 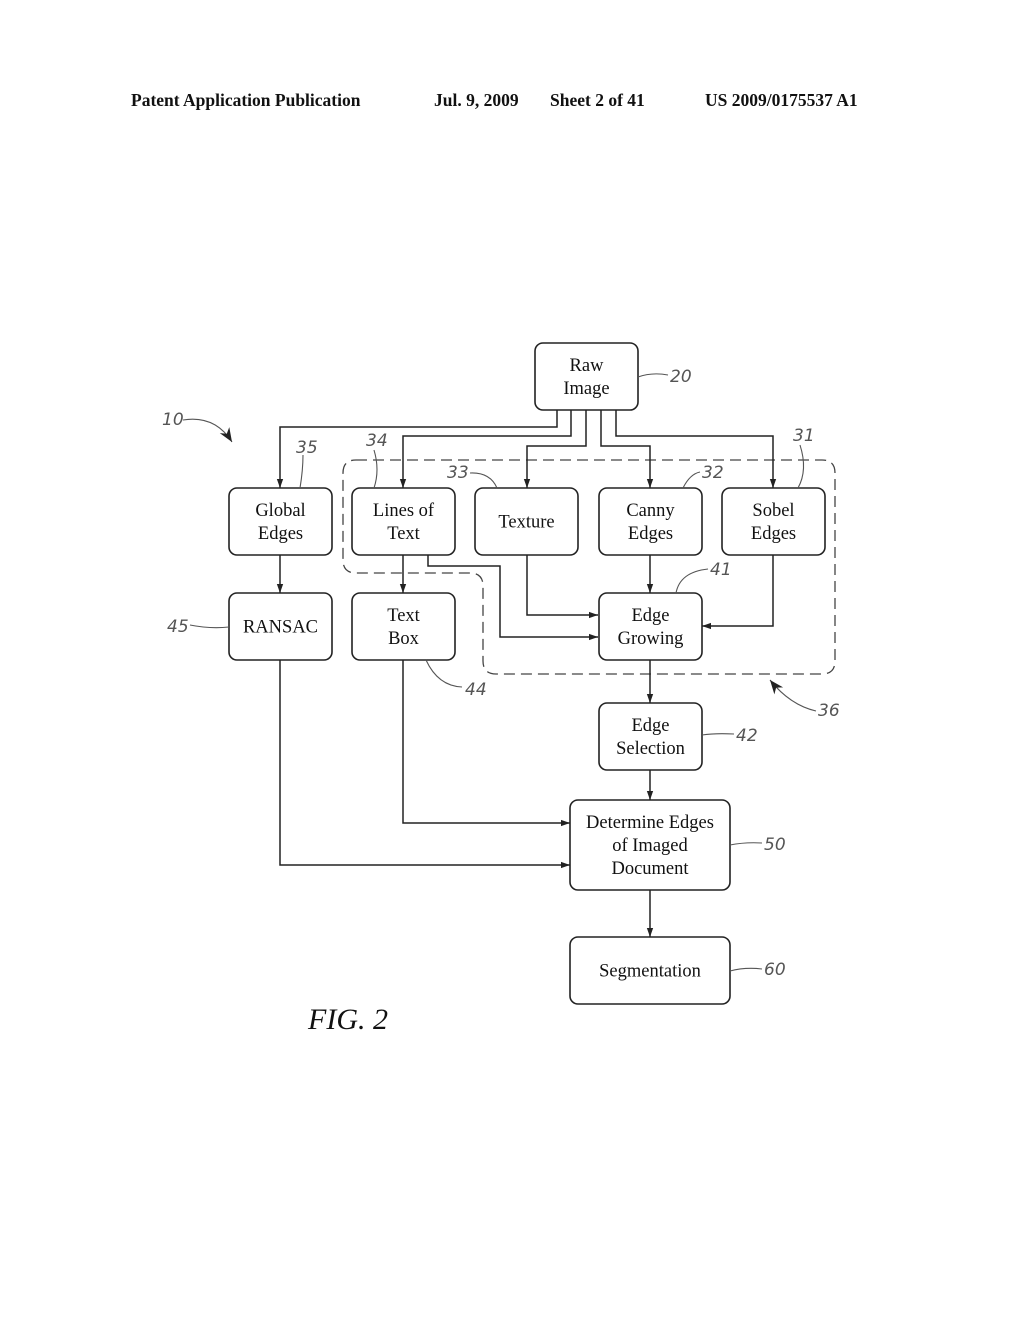 What do you see at coordinates (650, 749) in the screenshot?
I see `node-label: Selection` at bounding box center [650, 749].